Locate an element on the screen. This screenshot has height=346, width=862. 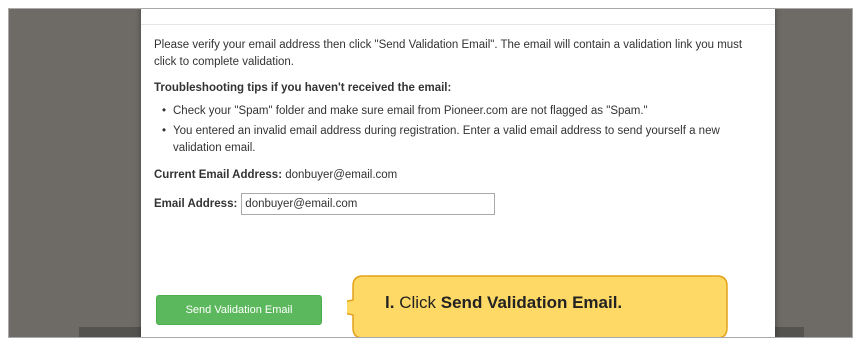
email-field-label: Email Address: is located at coordinates (196, 203).